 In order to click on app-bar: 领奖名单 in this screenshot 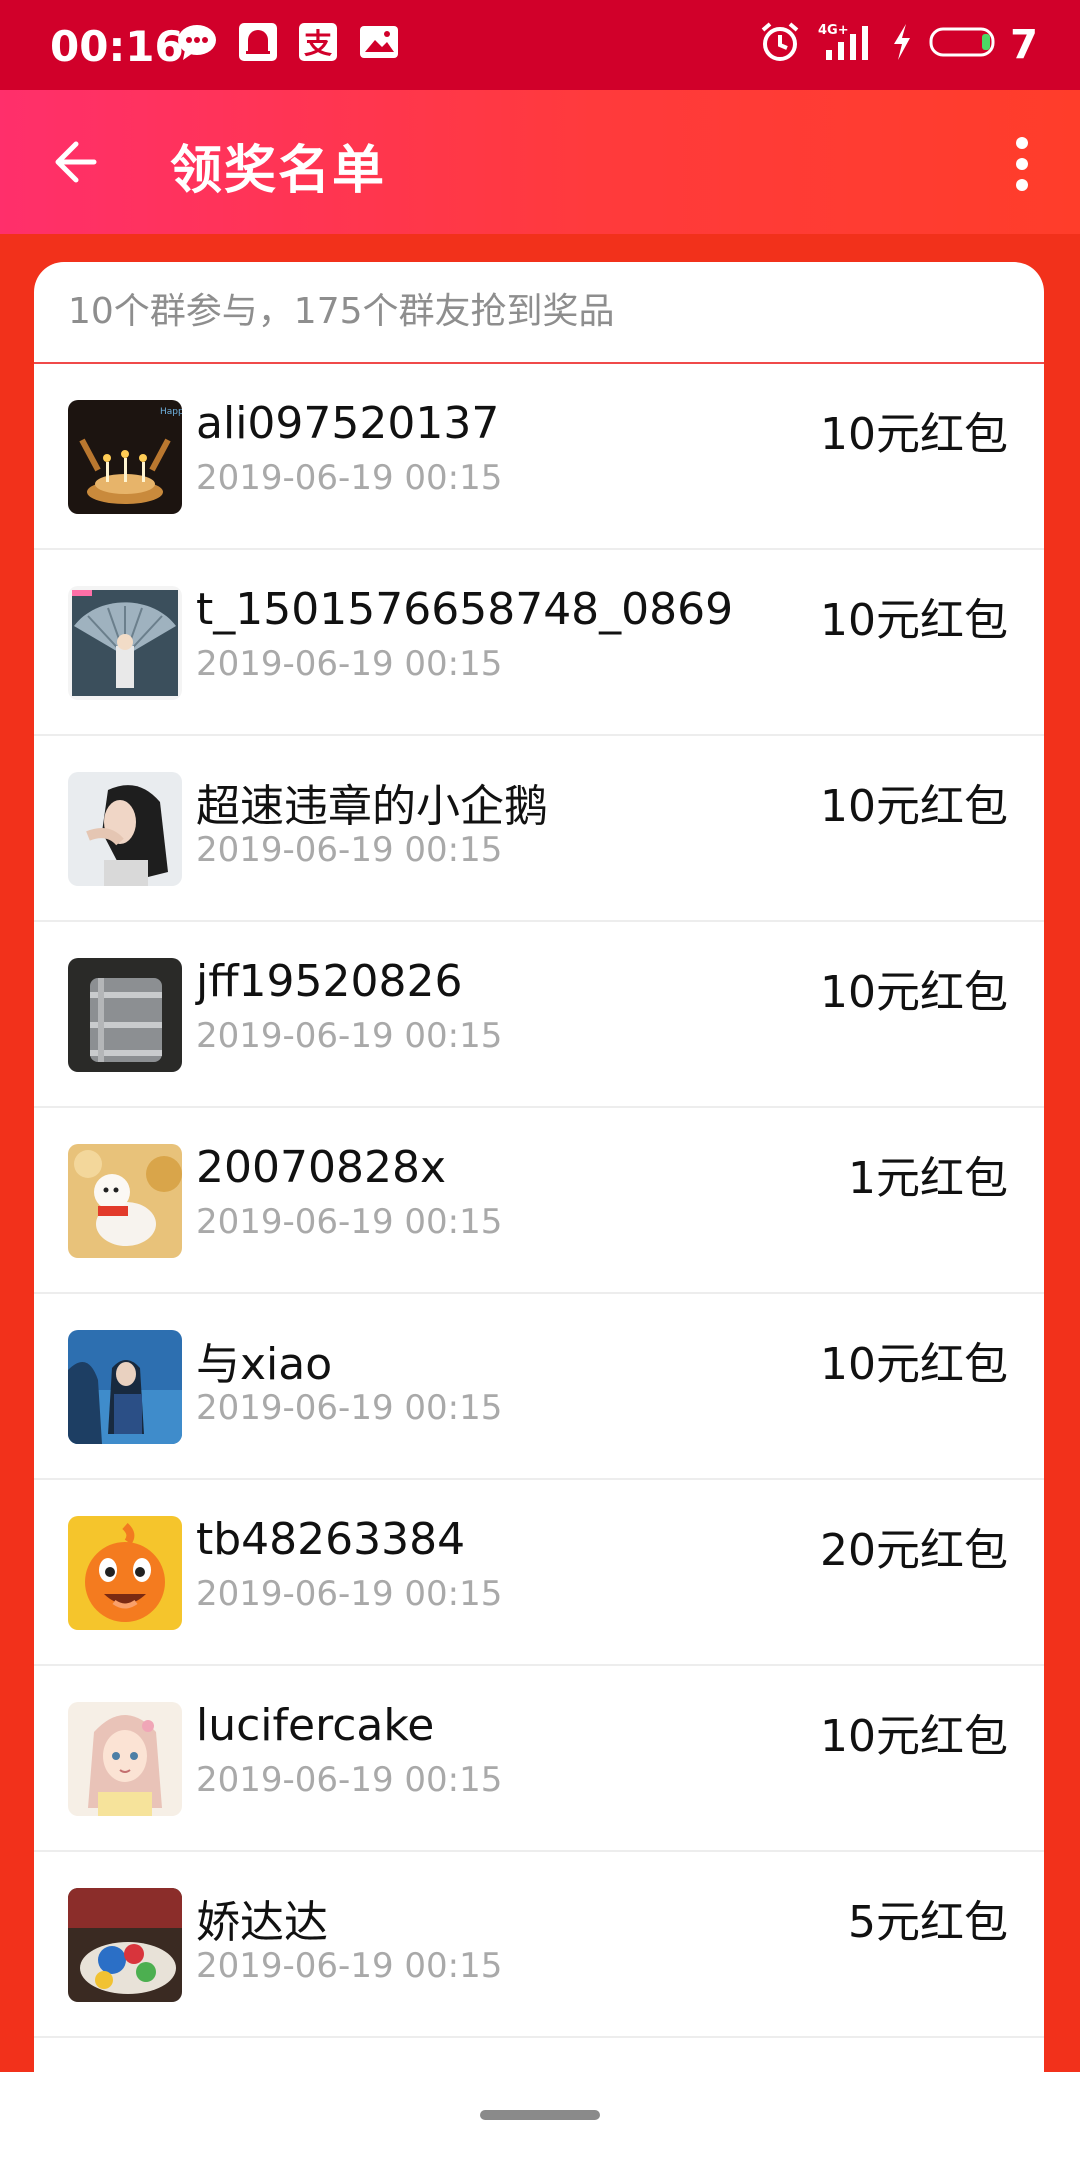, I will do `click(540, 162)`.